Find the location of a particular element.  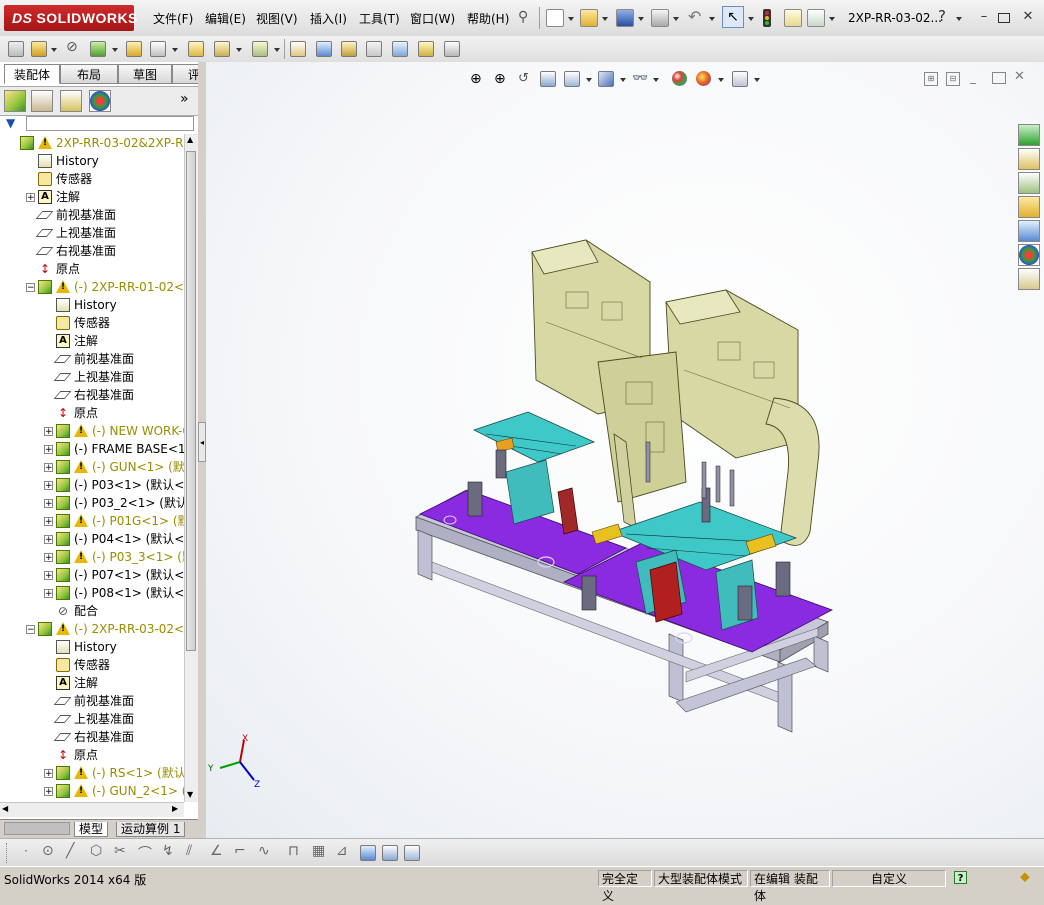

tree-item: ! 2XP-RR-03-02&2XP-RR-01-02 is located at coordinates (92, 143).